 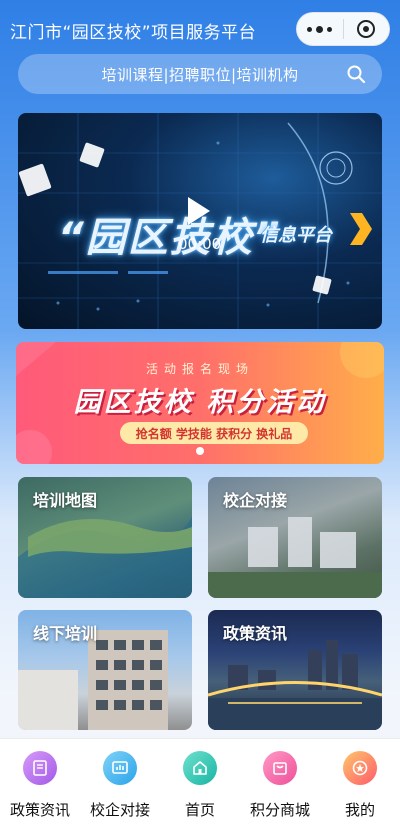 What do you see at coordinates (120, 768) in the screenshot?
I see `chart-icon` at bounding box center [120, 768].